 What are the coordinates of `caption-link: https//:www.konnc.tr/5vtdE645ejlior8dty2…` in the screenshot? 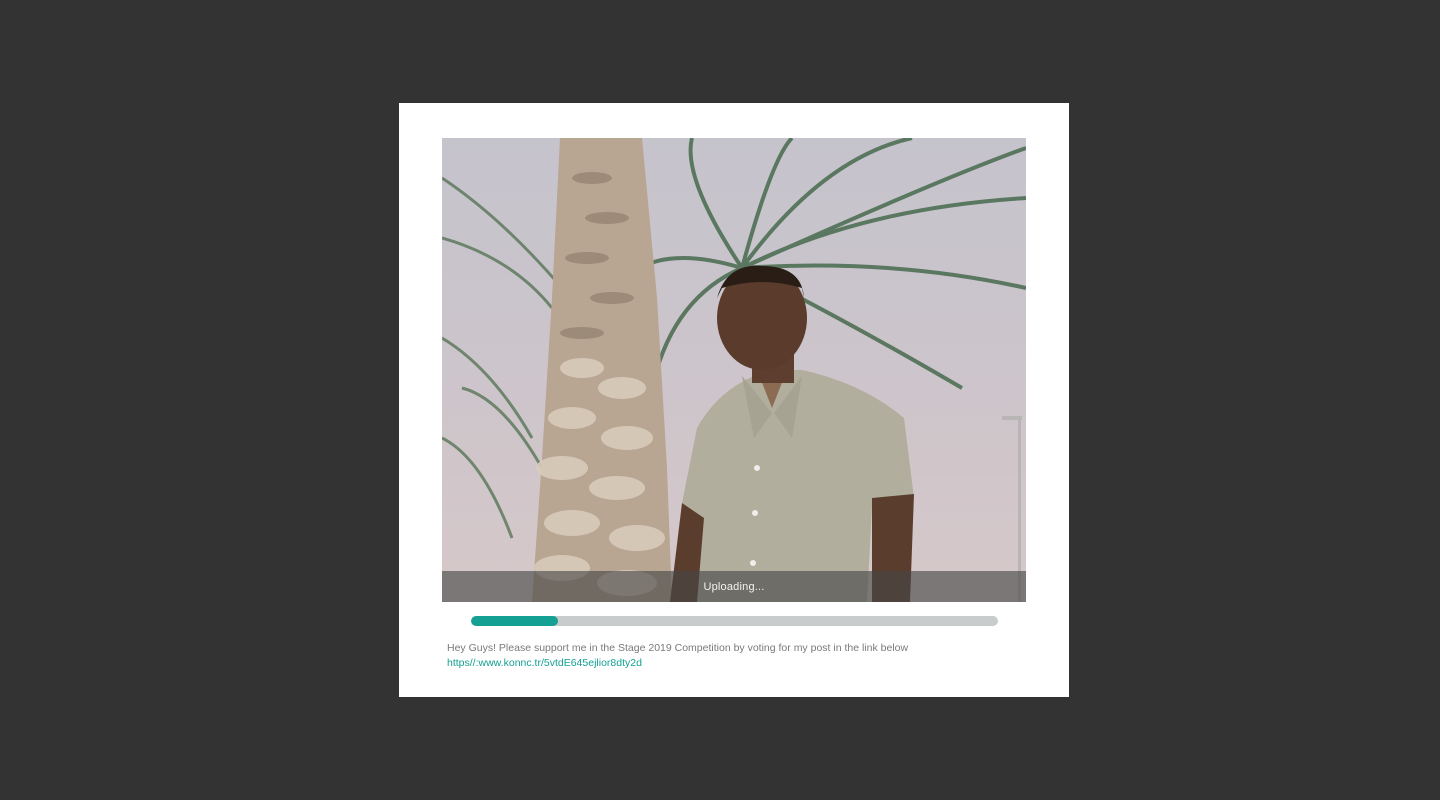 It's located at (737, 663).